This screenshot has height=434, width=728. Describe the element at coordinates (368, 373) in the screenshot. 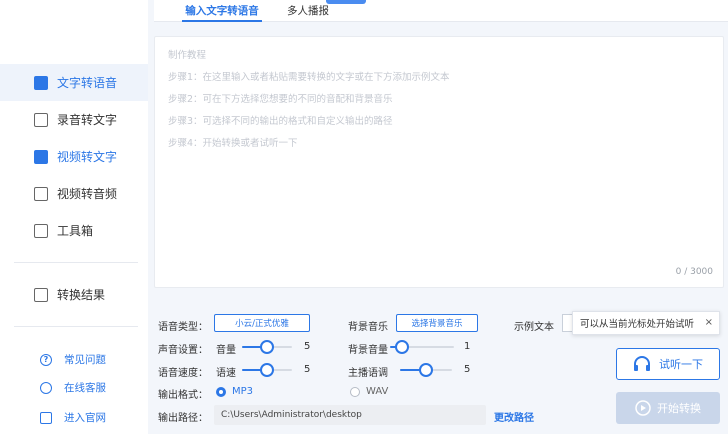

I see `pitch-label: 主播语调` at that location.